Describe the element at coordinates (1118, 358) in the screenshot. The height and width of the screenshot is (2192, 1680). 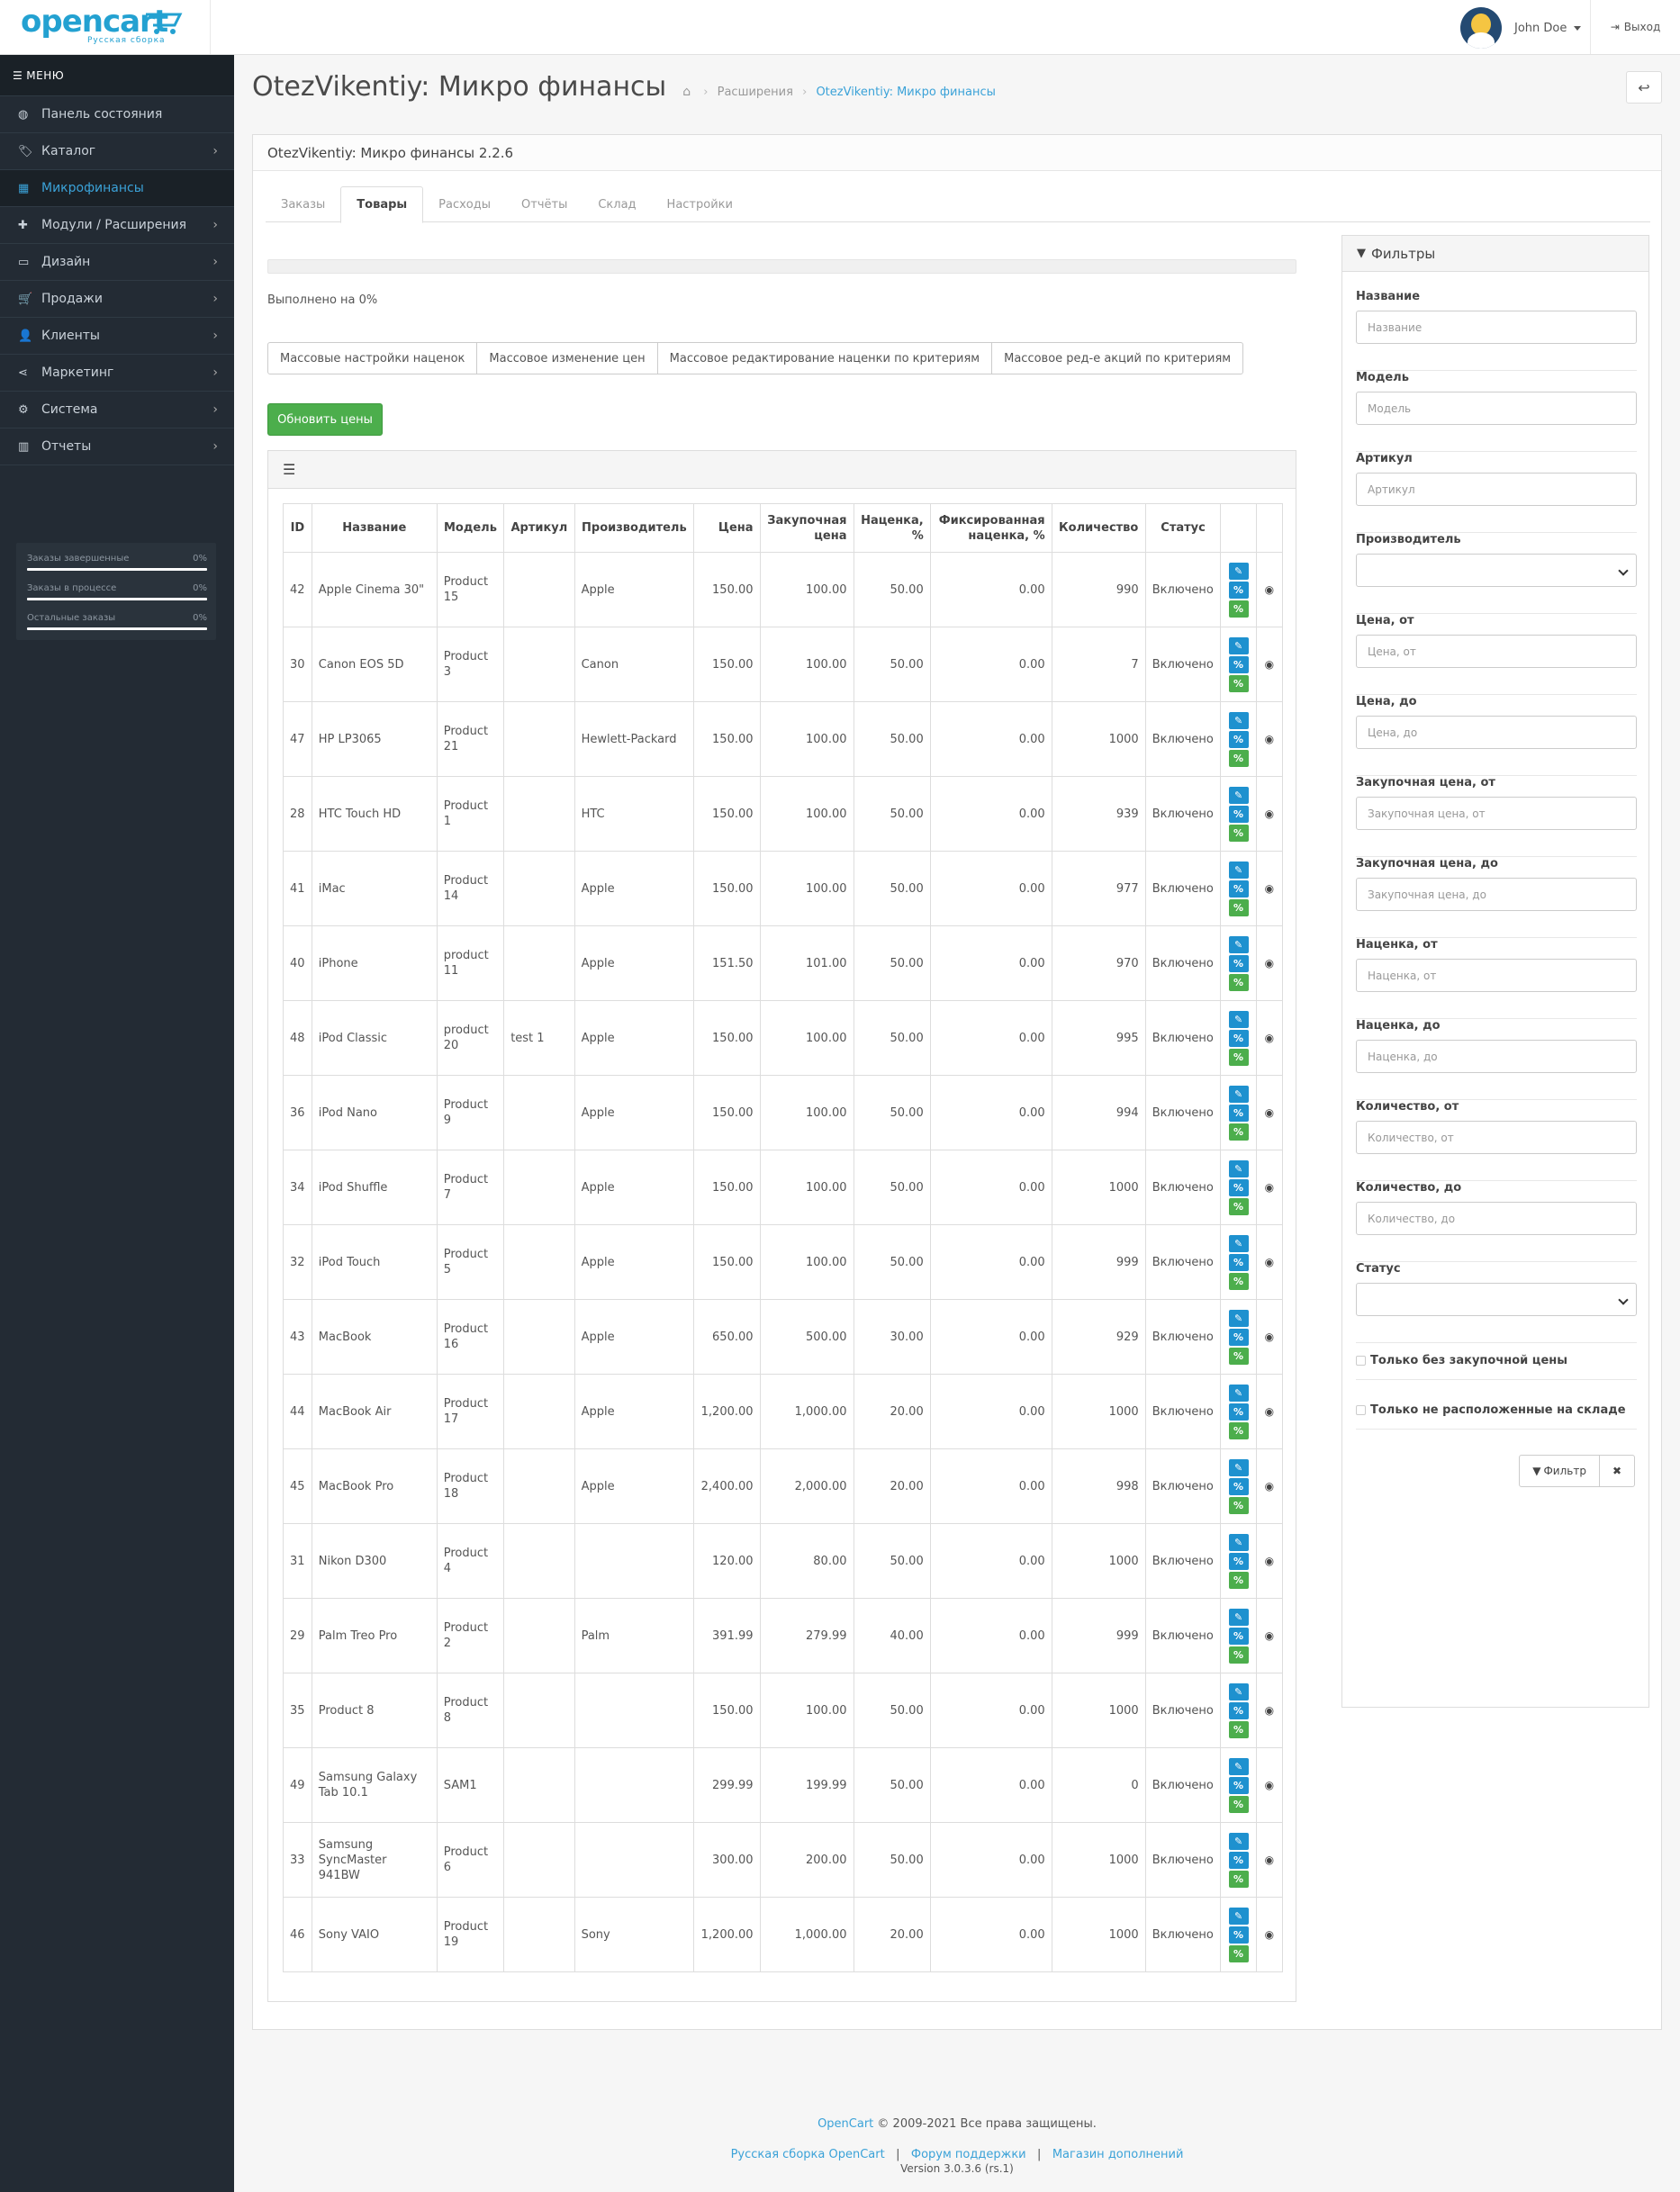
I see `mass-action-button: Массовое ред-е акций по критериям` at that location.